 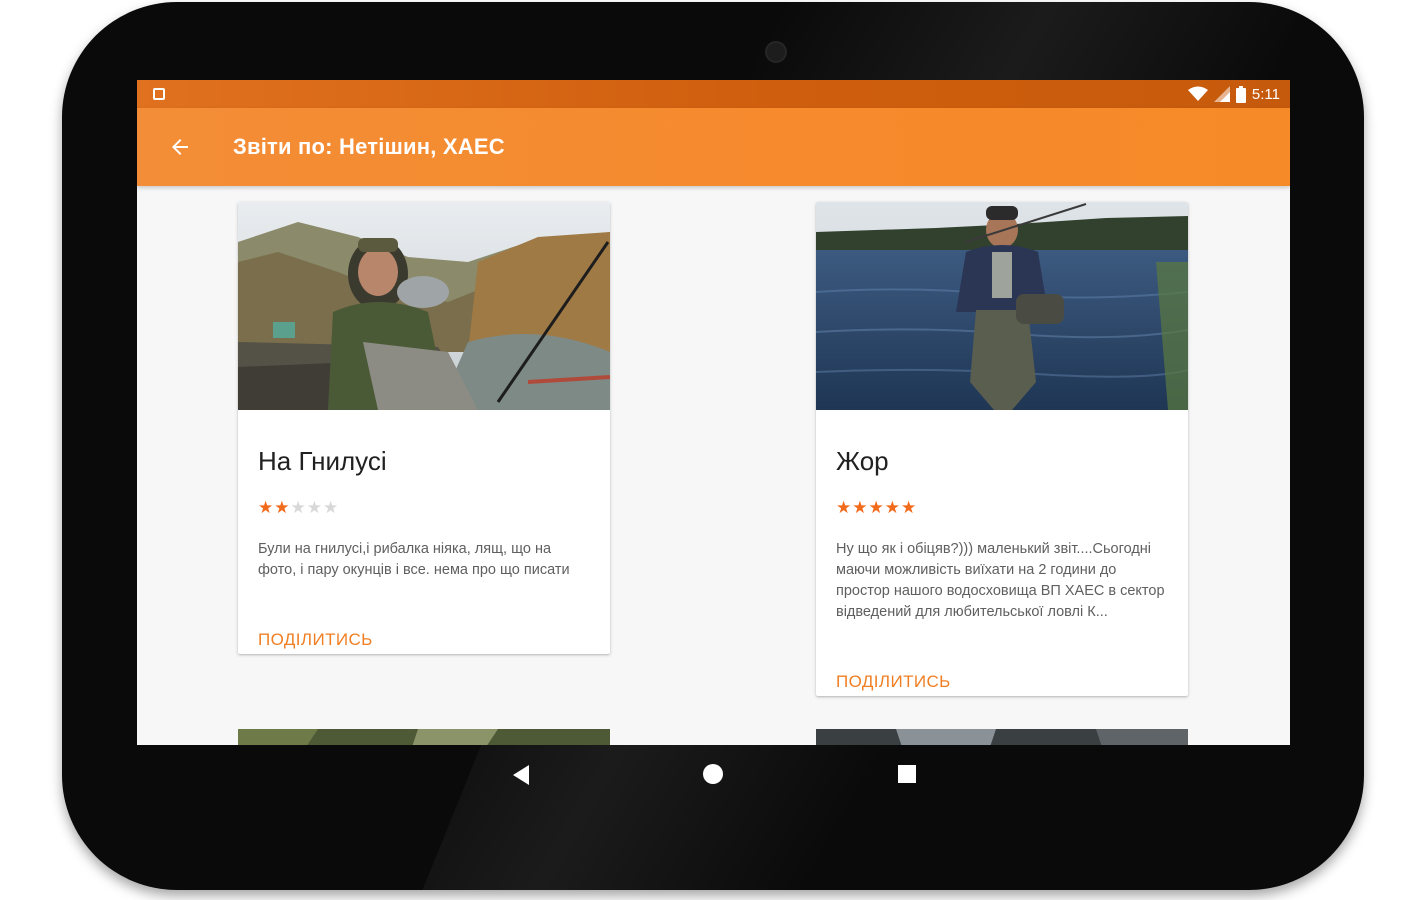 I want to click on front-camera, so click(x=776, y=52).